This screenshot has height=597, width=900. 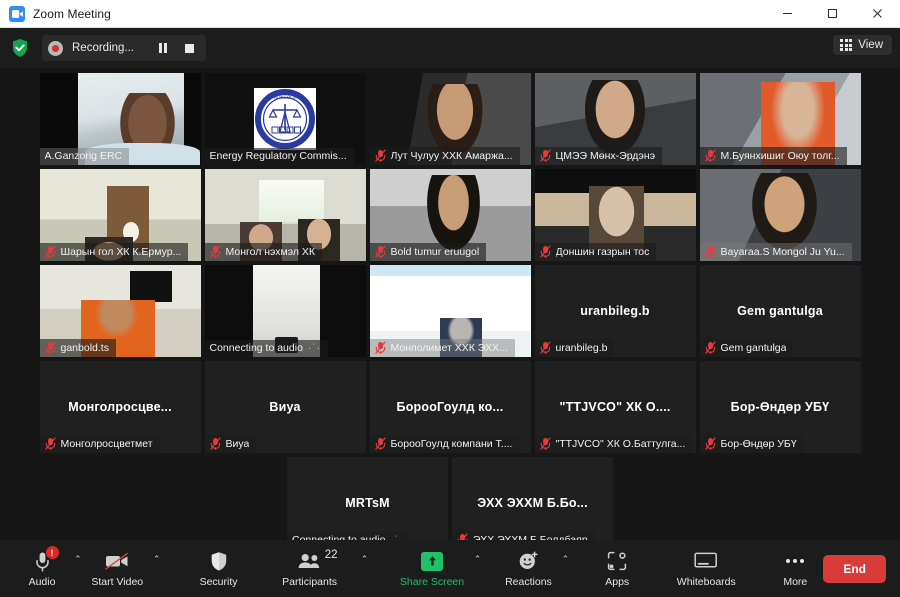 I want to click on participant-name-bar: Монгол нэхмэл ХК, so click(x=263, y=252).